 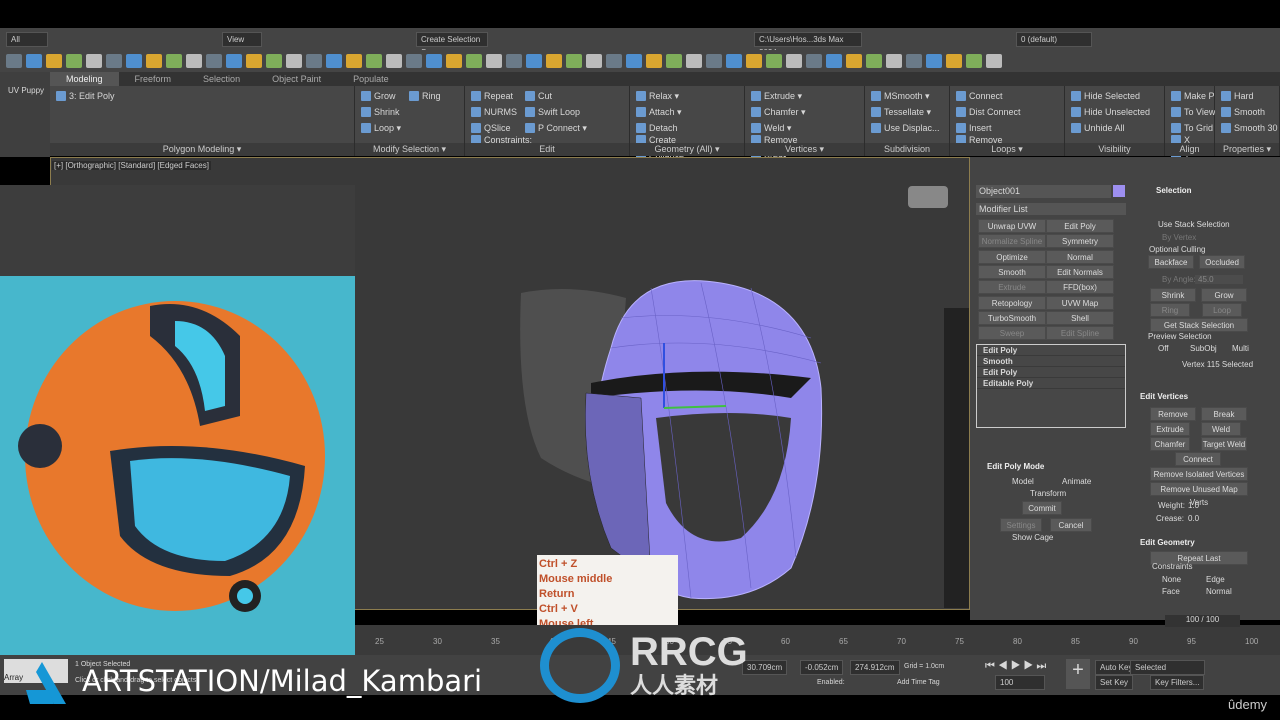 I want to click on ribbon-button: Hide Selected, so click(x=1110, y=96).